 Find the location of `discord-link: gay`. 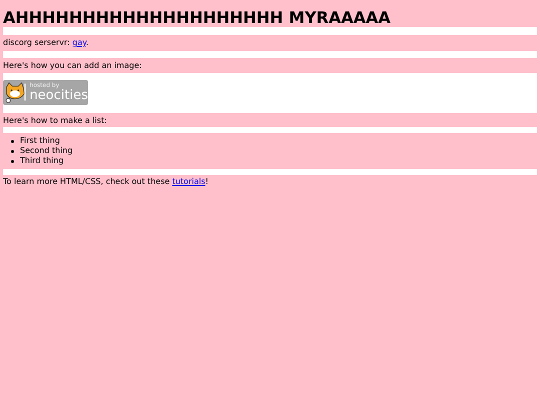

discord-link: gay is located at coordinates (79, 42).